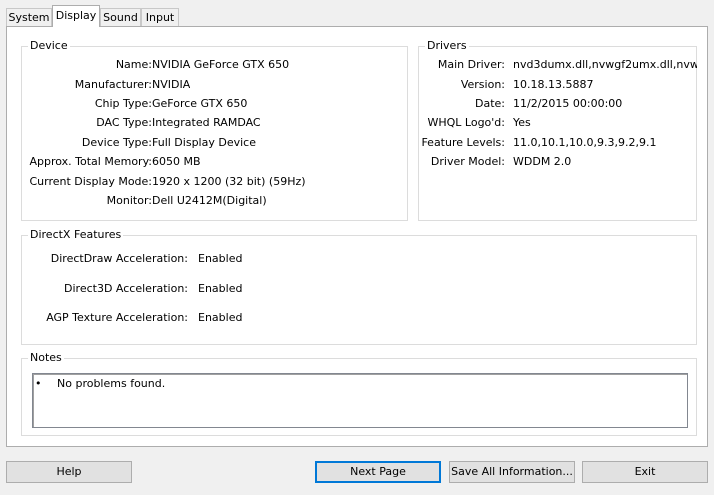  Describe the element at coordinates (542, 161) in the screenshot. I see `driver-model-value: WDDM 2.0` at that location.